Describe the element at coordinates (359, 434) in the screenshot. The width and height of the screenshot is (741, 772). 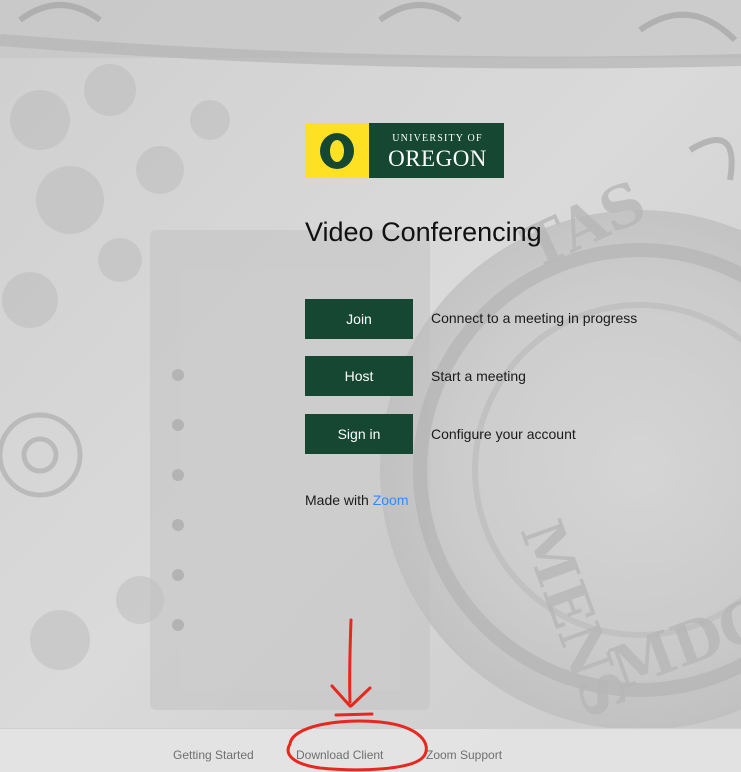
I see `sign-in-button: Sign in` at that location.